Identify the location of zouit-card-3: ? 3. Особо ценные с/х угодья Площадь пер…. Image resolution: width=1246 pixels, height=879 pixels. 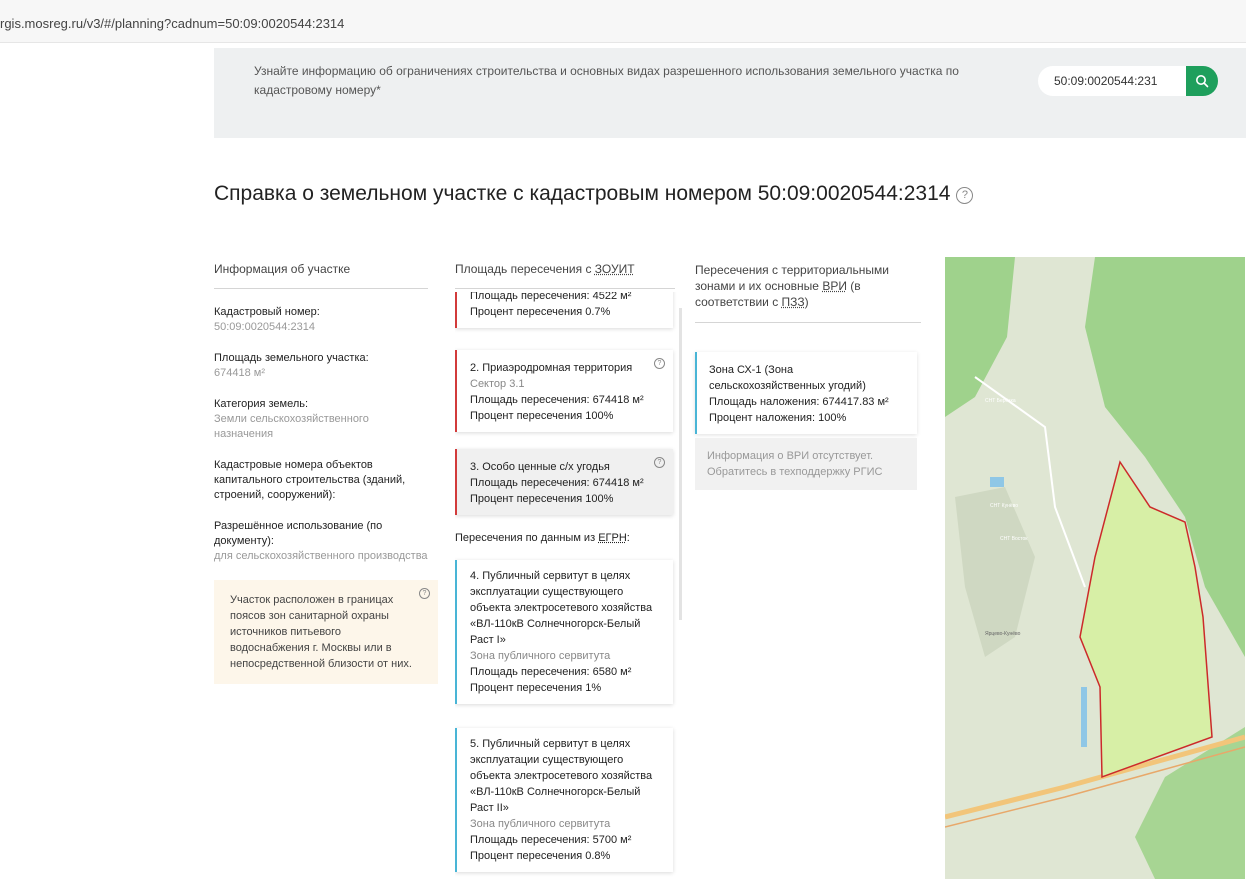
(564, 482).